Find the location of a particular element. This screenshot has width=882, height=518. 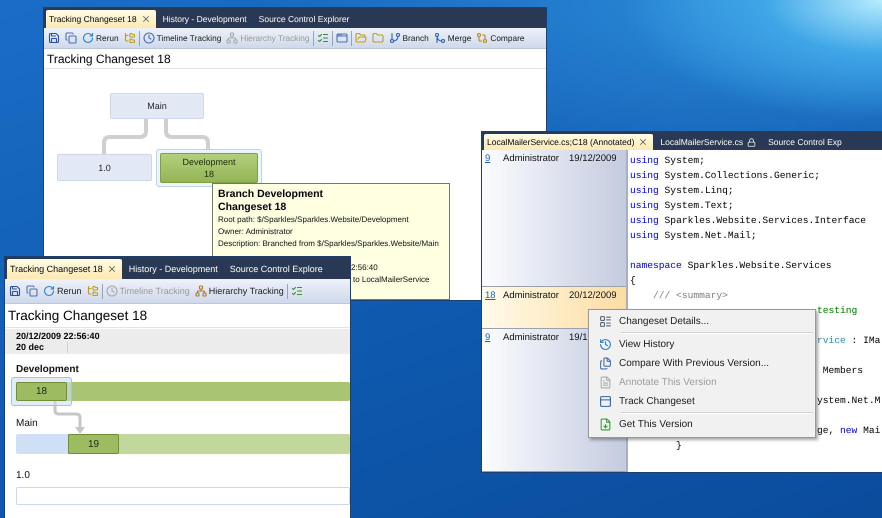

day-label: 20 dec is located at coordinates (42, 347).